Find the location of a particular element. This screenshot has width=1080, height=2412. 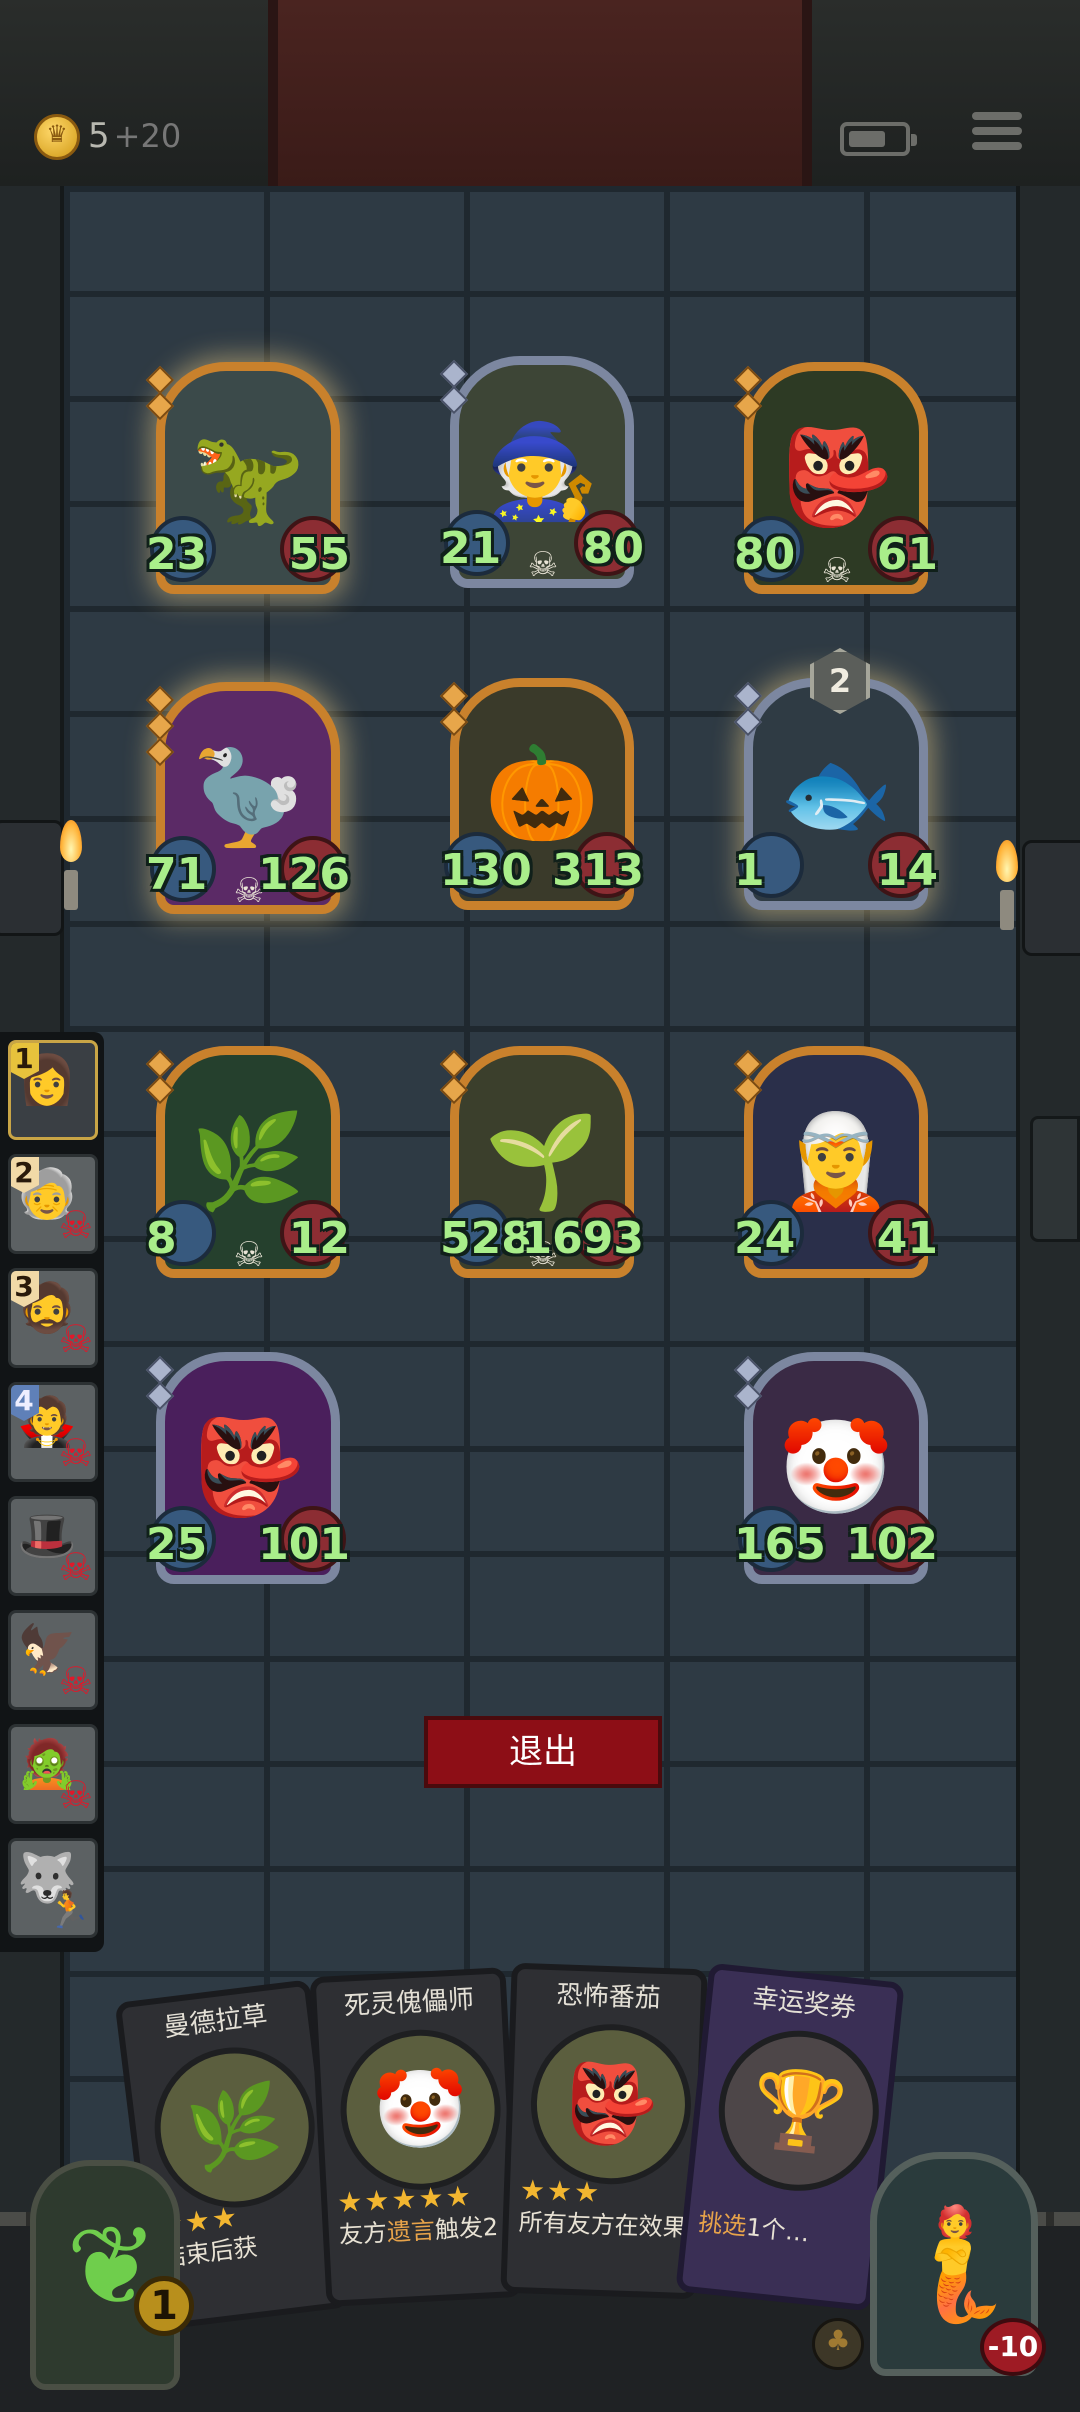

top-bar: 5+20 is located at coordinates (540, 93).